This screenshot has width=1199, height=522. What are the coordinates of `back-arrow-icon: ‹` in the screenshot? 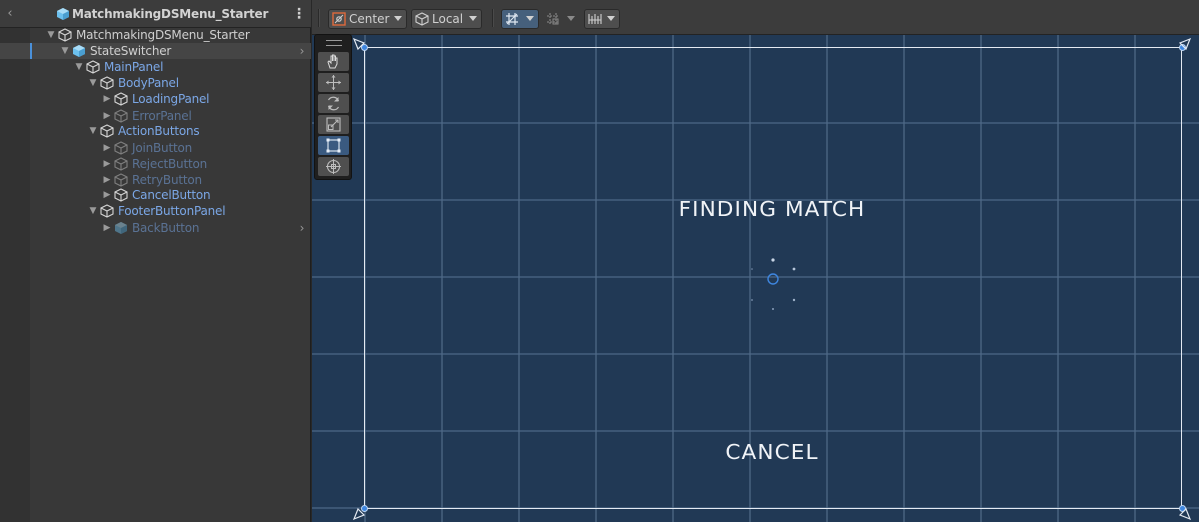 It's located at (10, 14).